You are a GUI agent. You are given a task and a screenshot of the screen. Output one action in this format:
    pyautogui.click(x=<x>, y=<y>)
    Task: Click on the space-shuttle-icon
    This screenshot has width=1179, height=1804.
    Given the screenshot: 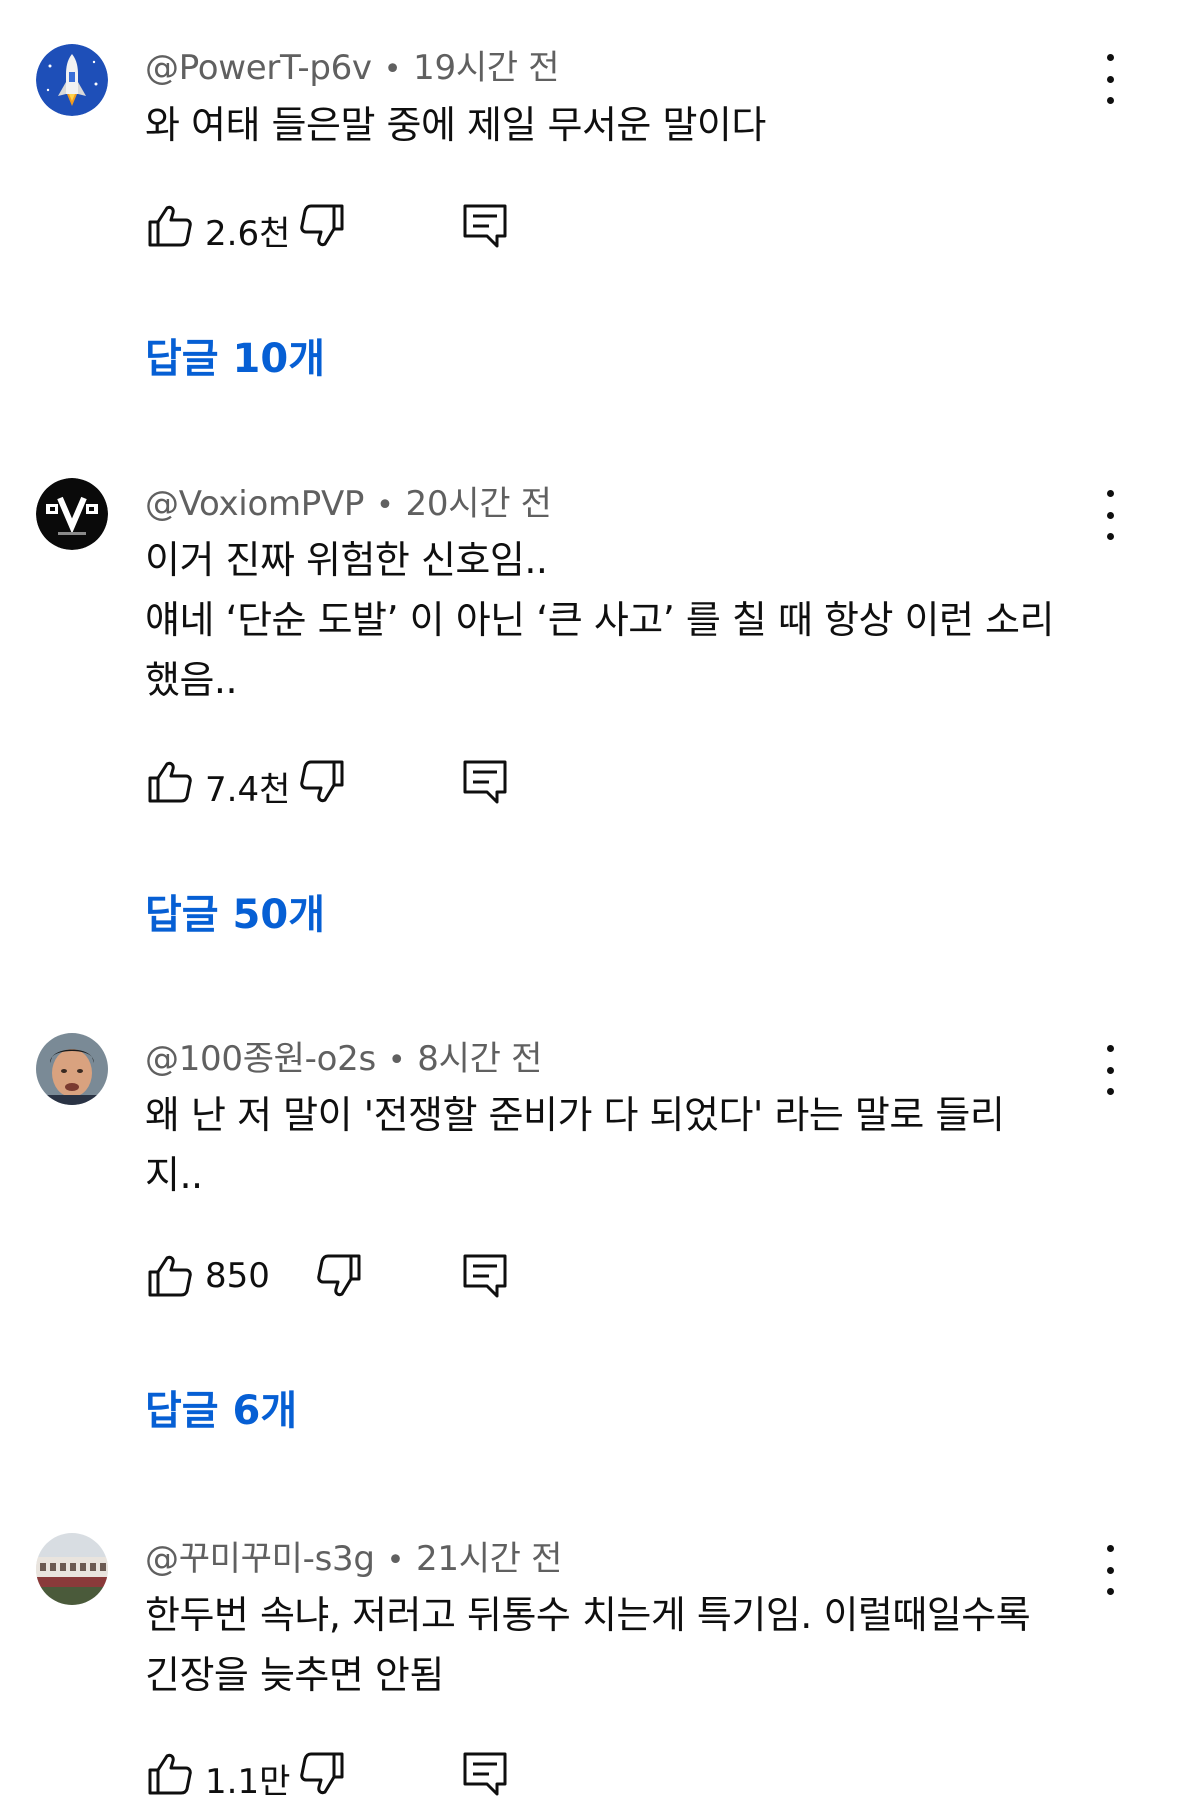 What is the action you would take?
    pyautogui.click(x=72, y=80)
    